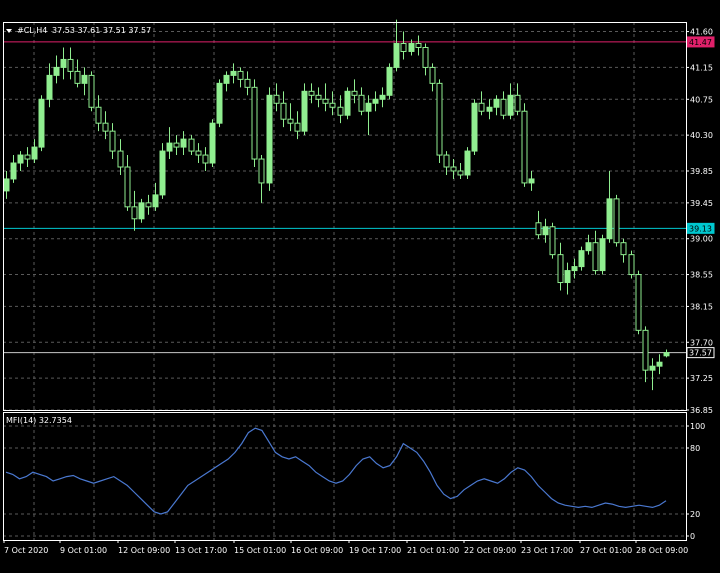  I want to click on time-tick-label: 22 Oct 09:00, so click(490, 550).